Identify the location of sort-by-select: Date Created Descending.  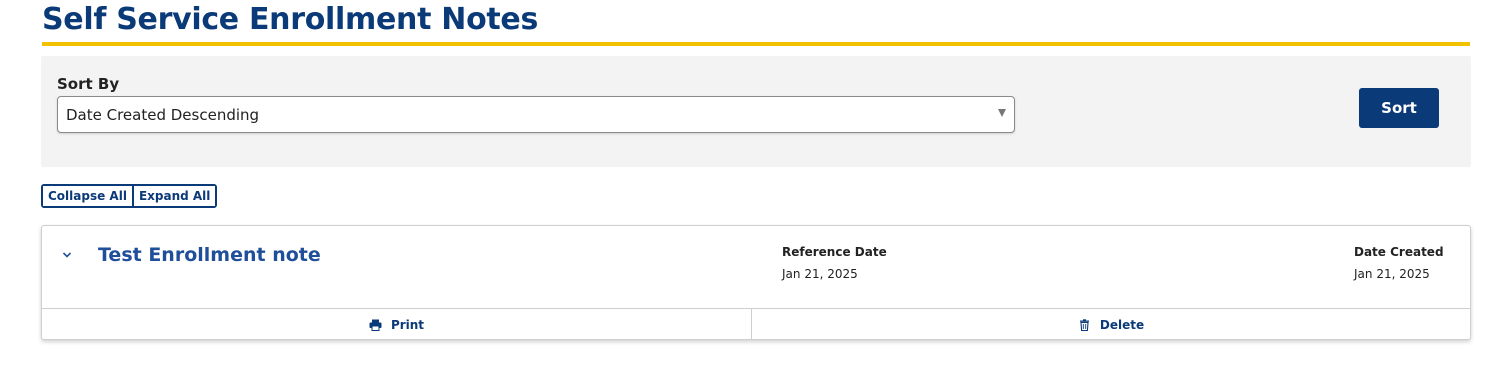
(536, 114).